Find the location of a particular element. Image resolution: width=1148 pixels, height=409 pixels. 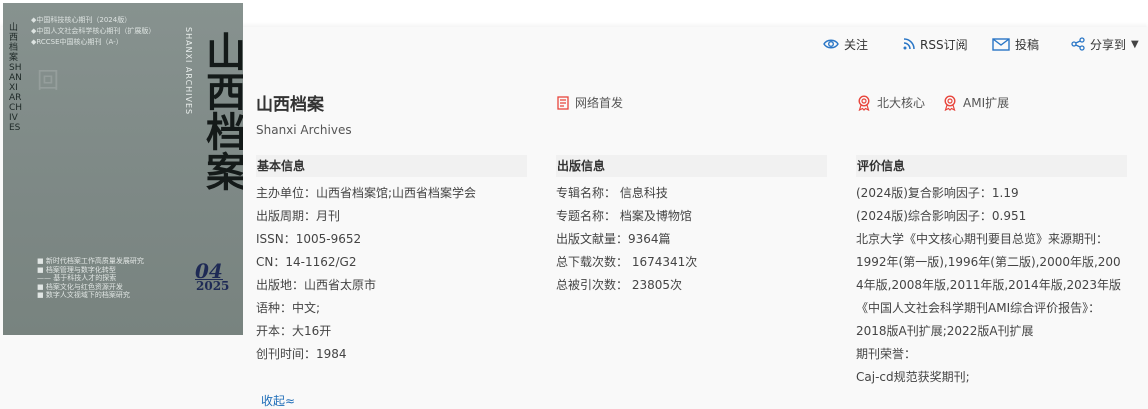

info-row: 总下载次数： 1674341次 is located at coordinates (627, 262).